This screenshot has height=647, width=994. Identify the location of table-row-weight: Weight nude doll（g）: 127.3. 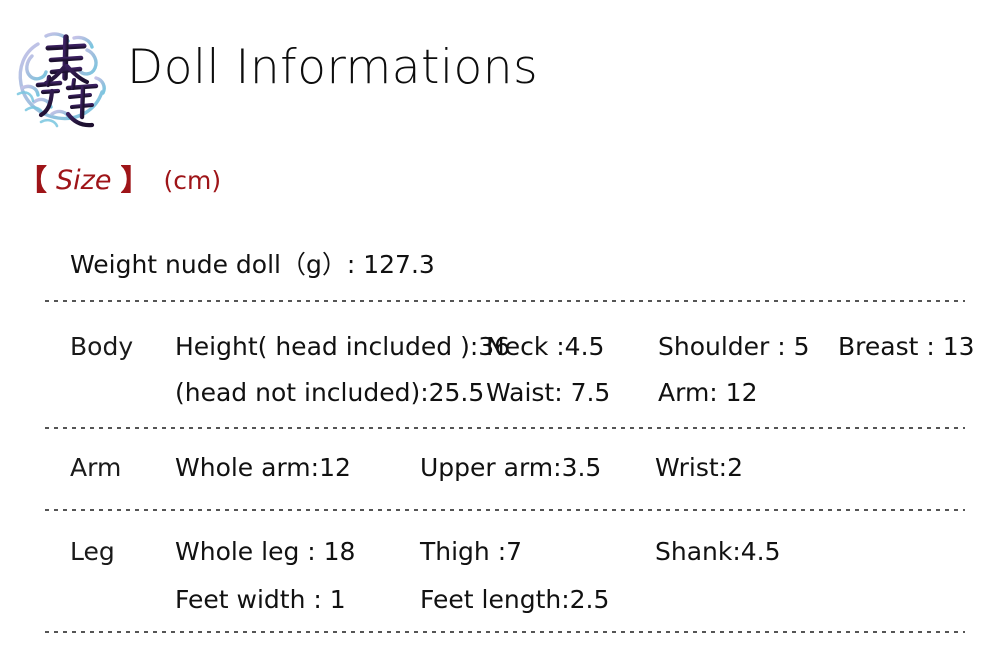
(505, 266).